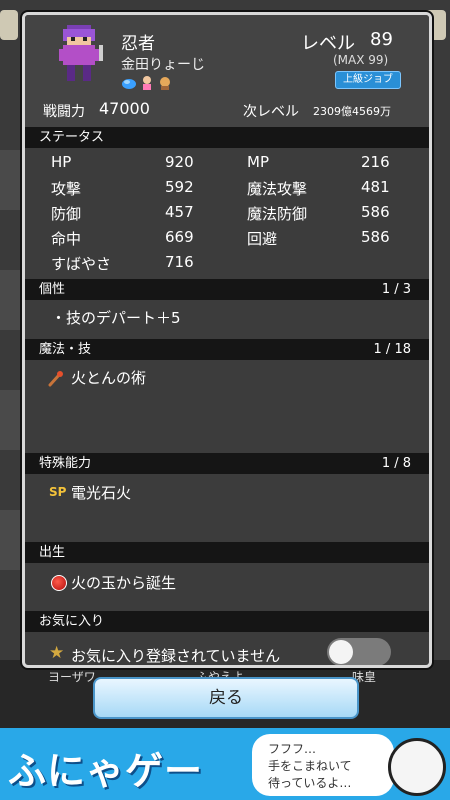 This screenshot has height=800, width=450. What do you see at coordinates (368, 80) in the screenshot?
I see `job-rank-badge: 上級ジョブ` at bounding box center [368, 80].